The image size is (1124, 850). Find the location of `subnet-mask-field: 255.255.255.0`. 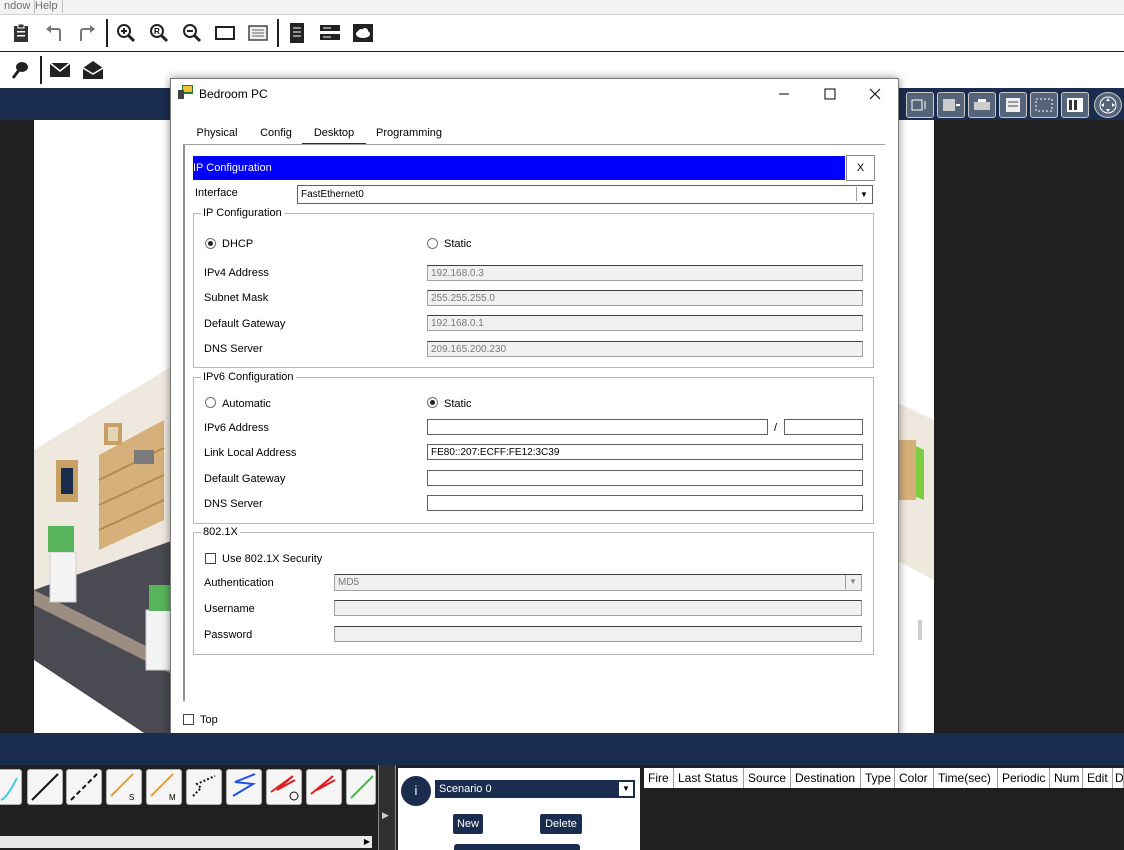

subnet-mask-field: 255.255.255.0 is located at coordinates (645, 298).